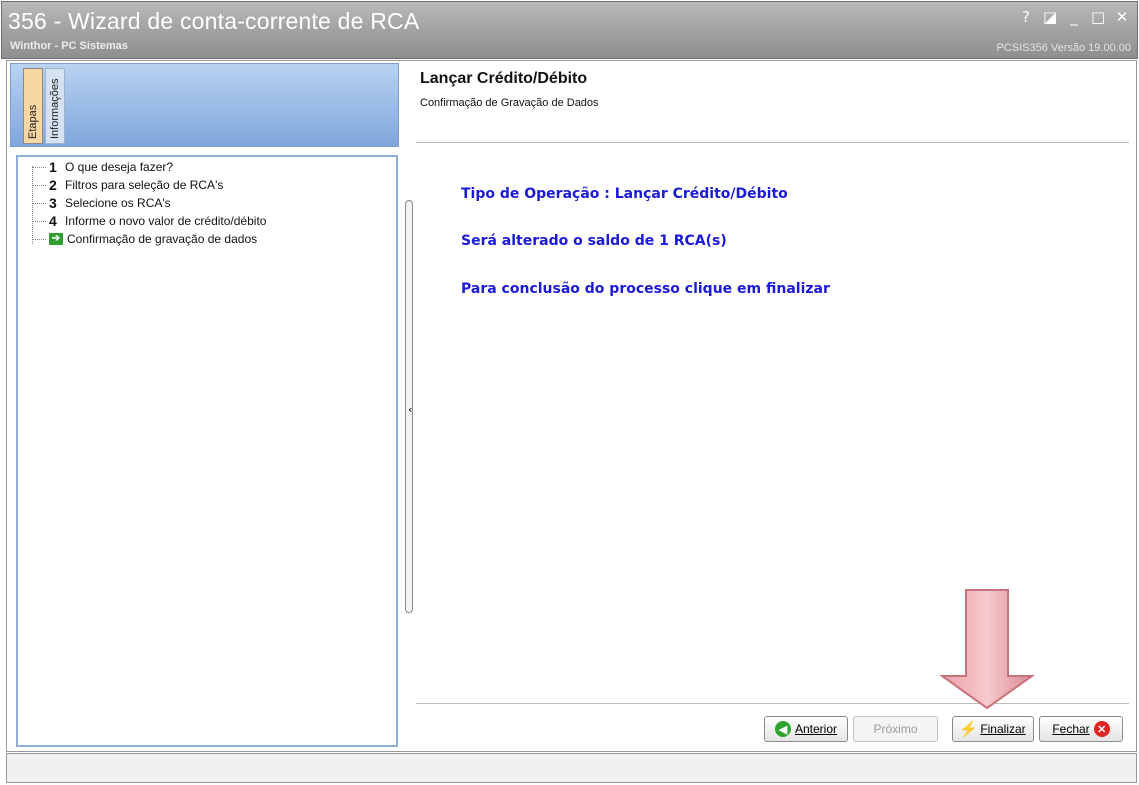 Image resolution: width=1139 pixels, height=785 pixels. What do you see at coordinates (987, 649) in the screenshot?
I see `down-arrow-highlight-icon` at bounding box center [987, 649].